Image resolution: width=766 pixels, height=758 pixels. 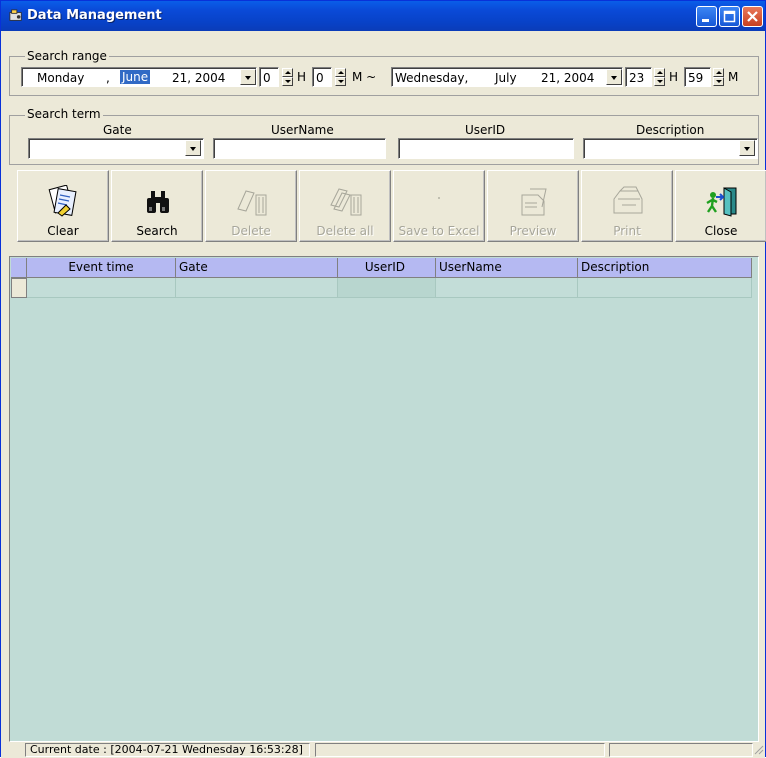 What do you see at coordinates (387, 268) in the screenshot?
I see `column-header-userid: UserID` at bounding box center [387, 268].